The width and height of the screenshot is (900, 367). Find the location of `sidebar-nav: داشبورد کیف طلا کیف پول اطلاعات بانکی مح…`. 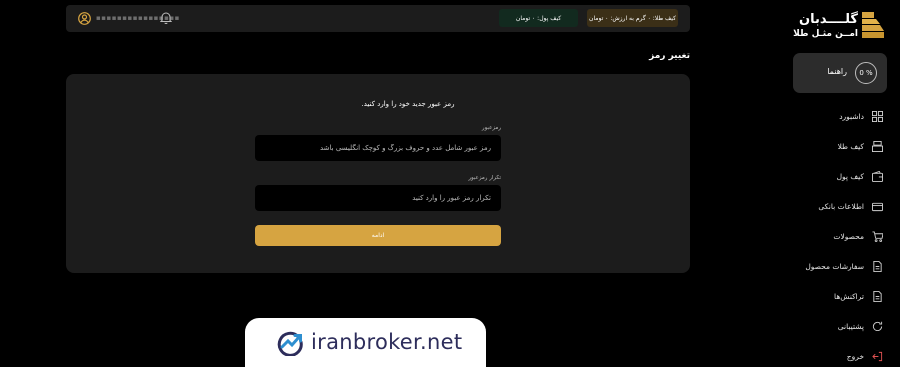

sidebar-nav: داشبورد کیف طلا کیف پول اطلاعات بانکی مح… is located at coordinates (839, 234).